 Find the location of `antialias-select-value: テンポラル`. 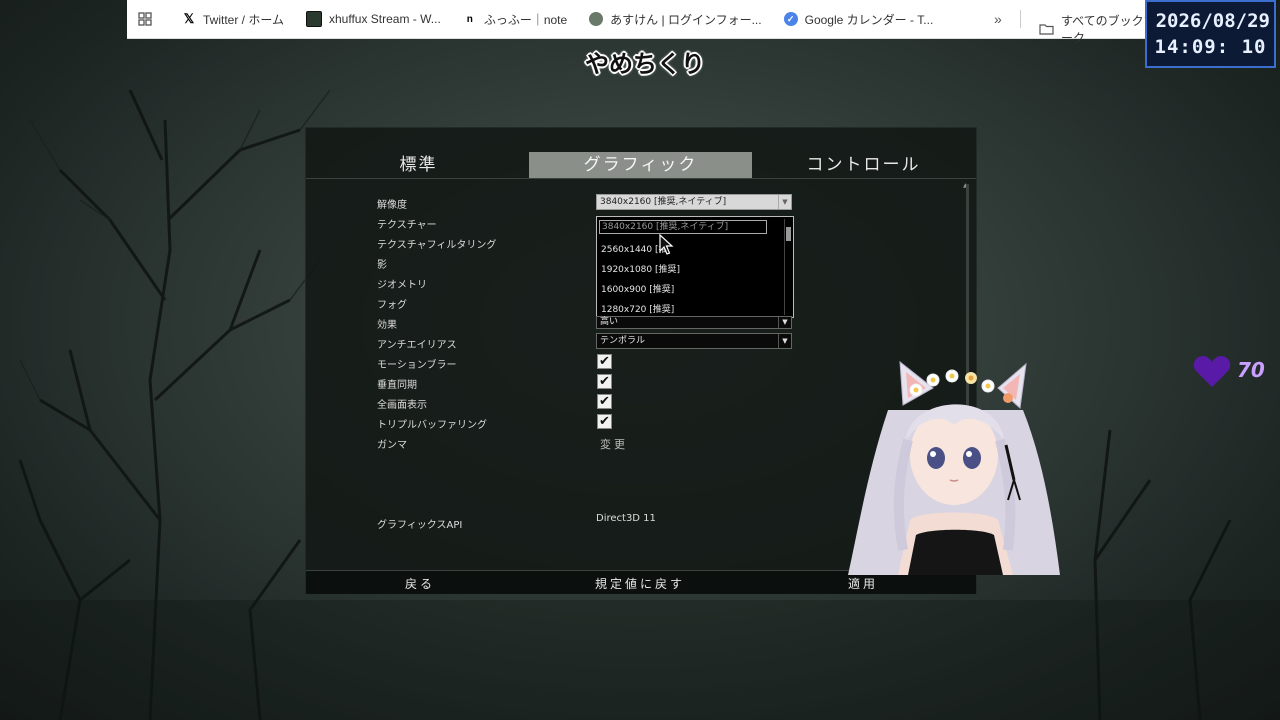

antialias-select-value: テンポラル is located at coordinates (623, 341).